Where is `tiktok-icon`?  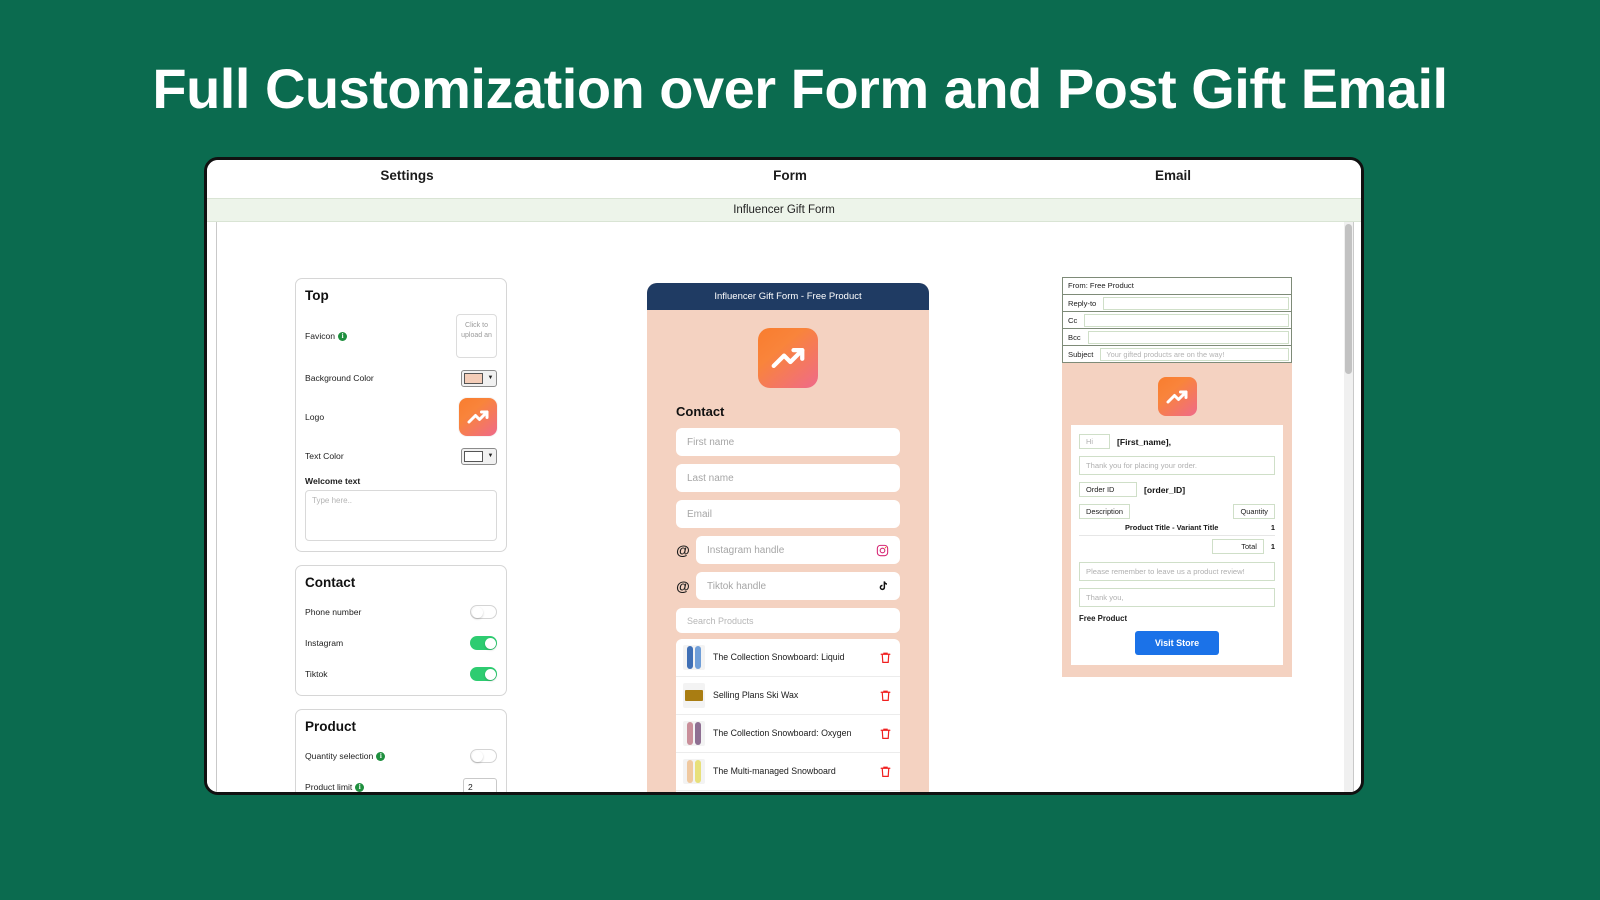
tiktok-icon is located at coordinates (883, 585).